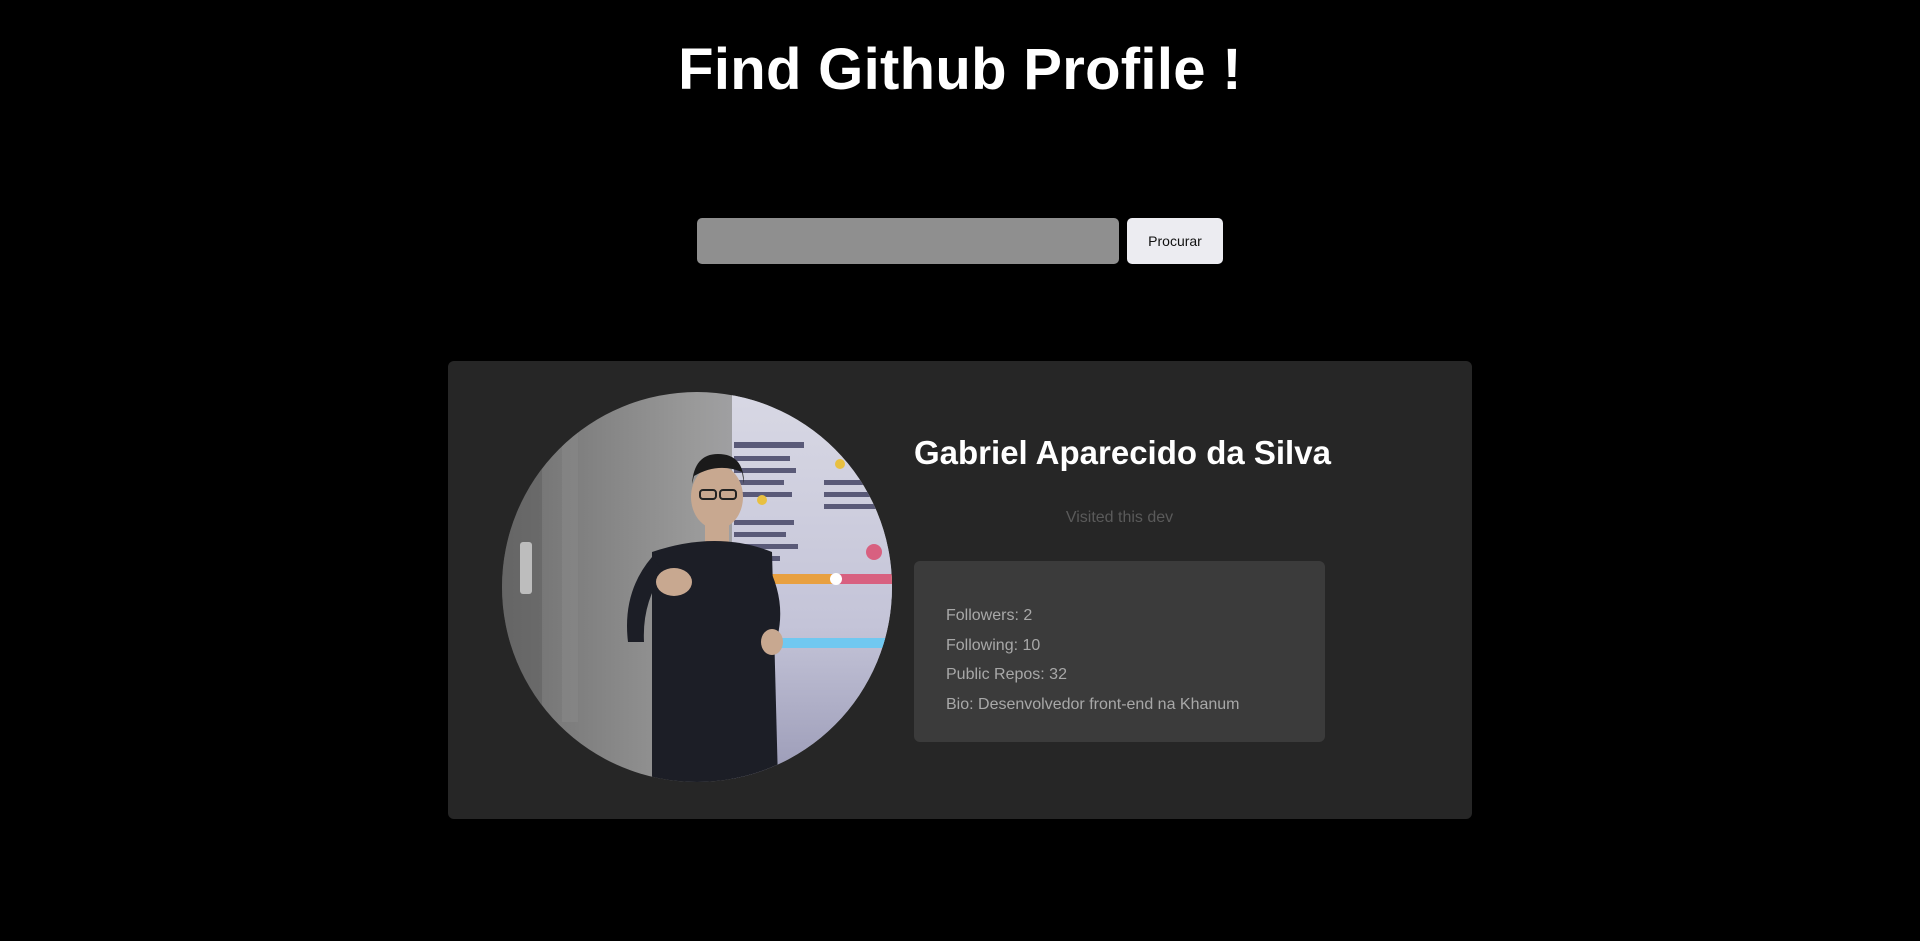 The height and width of the screenshot is (941, 1920). I want to click on public-repos-count: Public Repos: 32, so click(1006, 674).